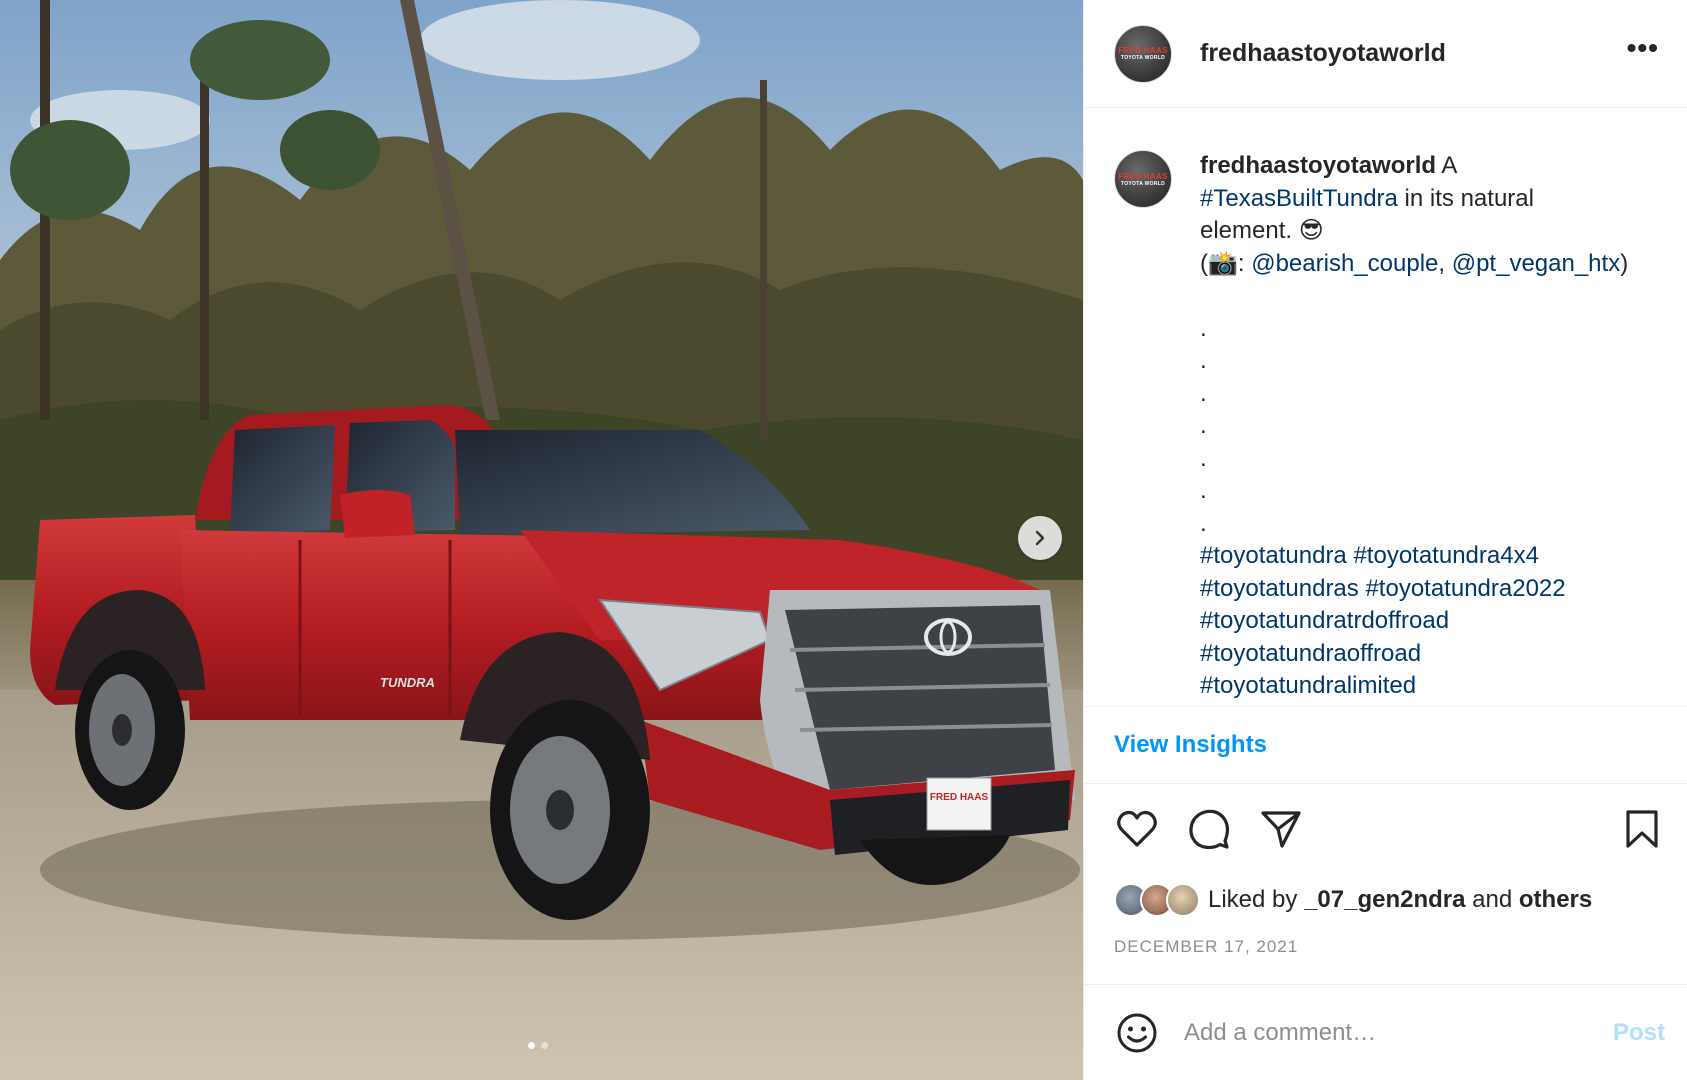 The image size is (1687, 1080). I want to click on more-options-button: •••, so click(1643, 54).